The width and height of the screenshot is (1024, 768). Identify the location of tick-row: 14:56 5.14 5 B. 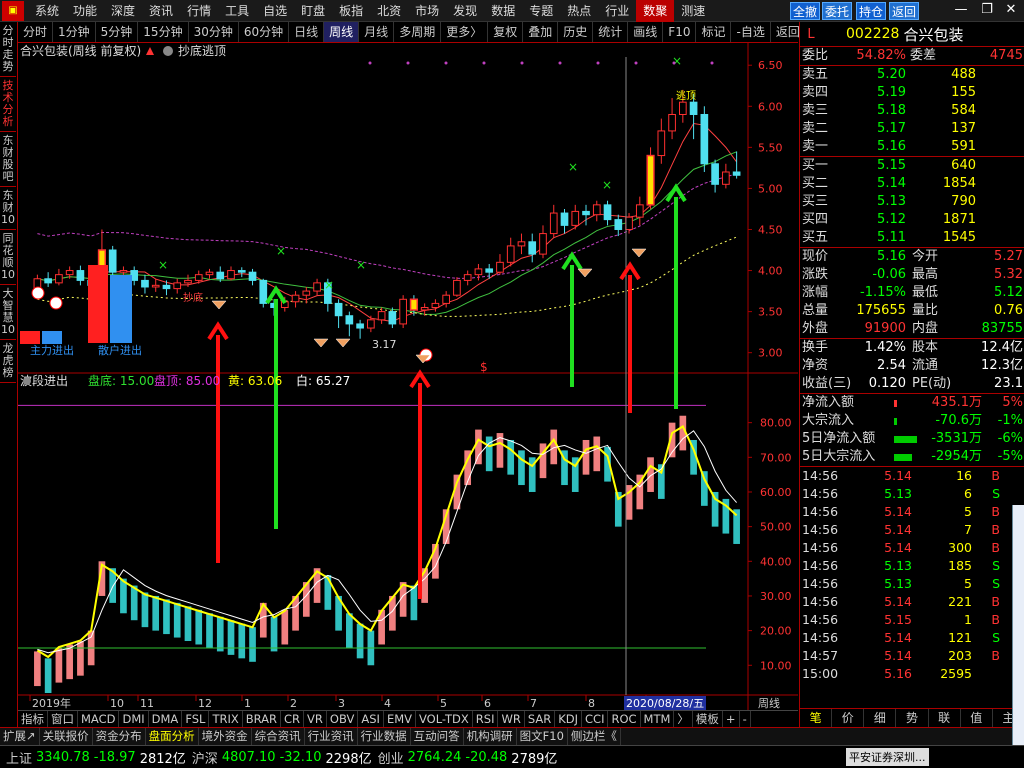
(912, 512).